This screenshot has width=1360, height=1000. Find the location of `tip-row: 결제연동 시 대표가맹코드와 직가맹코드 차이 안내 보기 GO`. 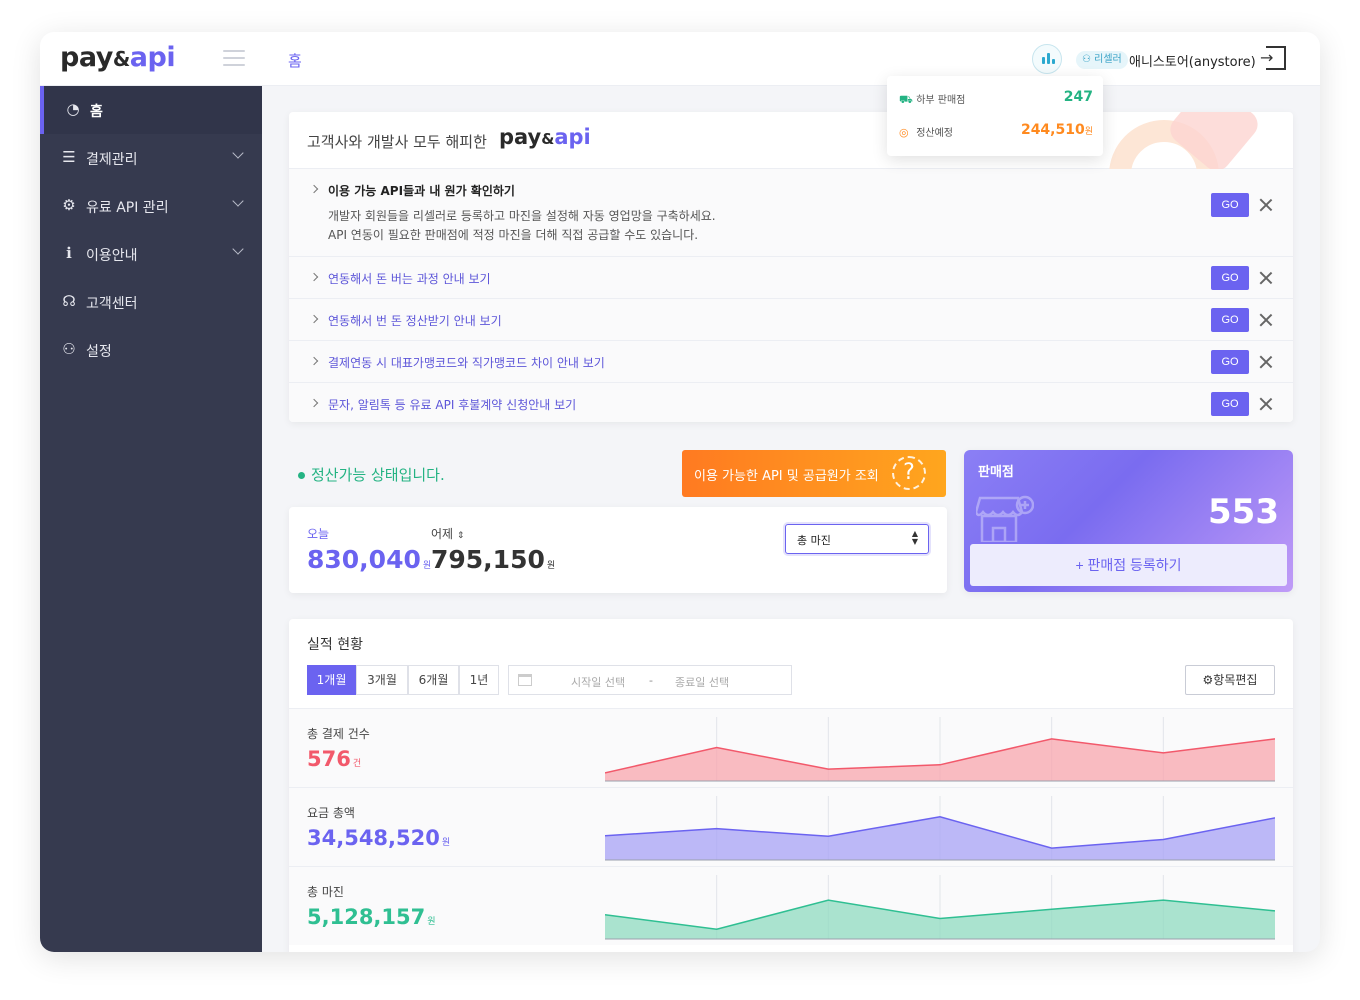

tip-row: 결제연동 시 대표가맹코드와 직가맹코드 차이 안내 보기 GO is located at coordinates (791, 362).